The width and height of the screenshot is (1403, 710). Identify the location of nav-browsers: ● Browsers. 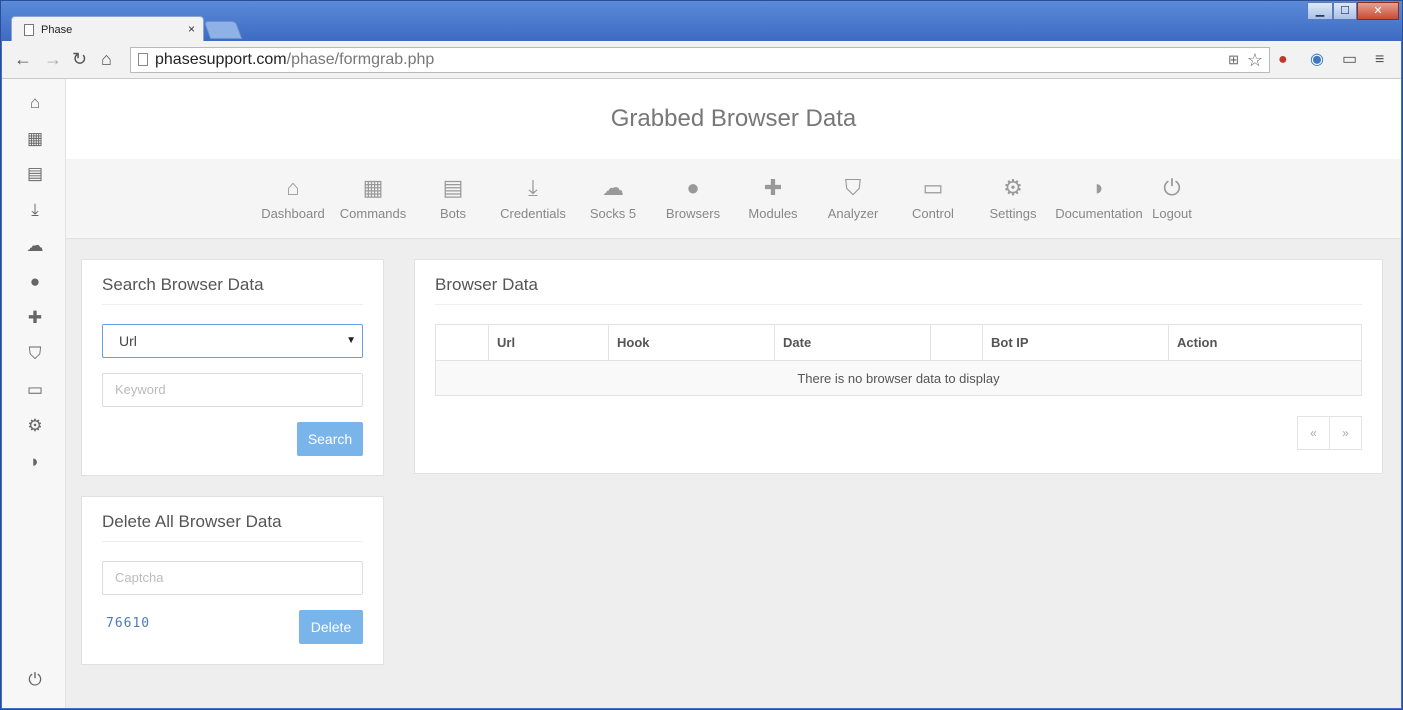
(693, 197).